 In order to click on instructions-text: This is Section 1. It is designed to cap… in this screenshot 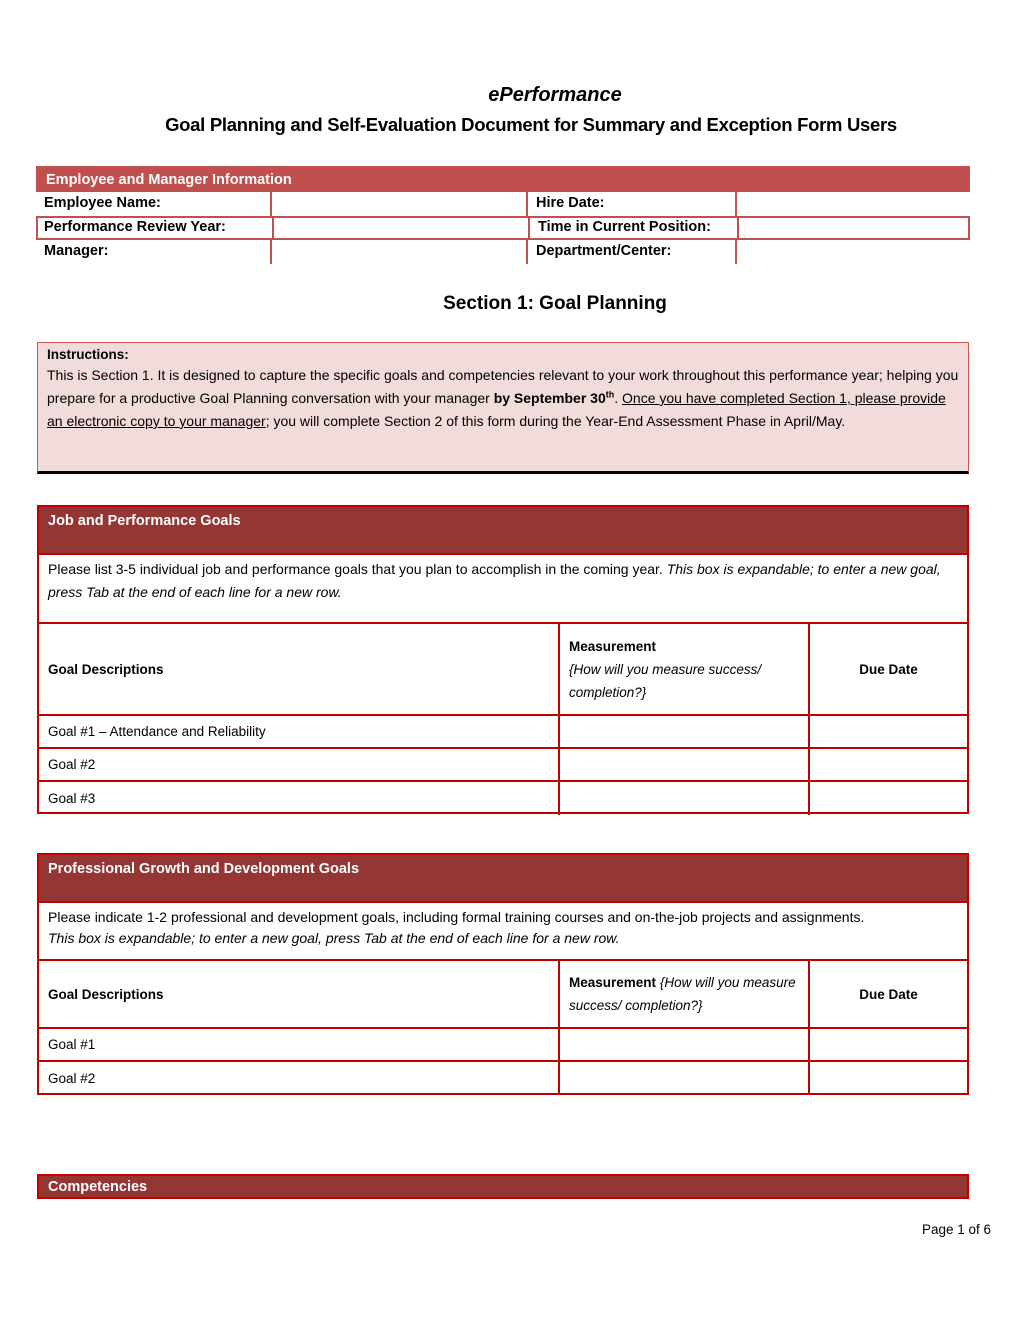, I will do `click(503, 398)`.